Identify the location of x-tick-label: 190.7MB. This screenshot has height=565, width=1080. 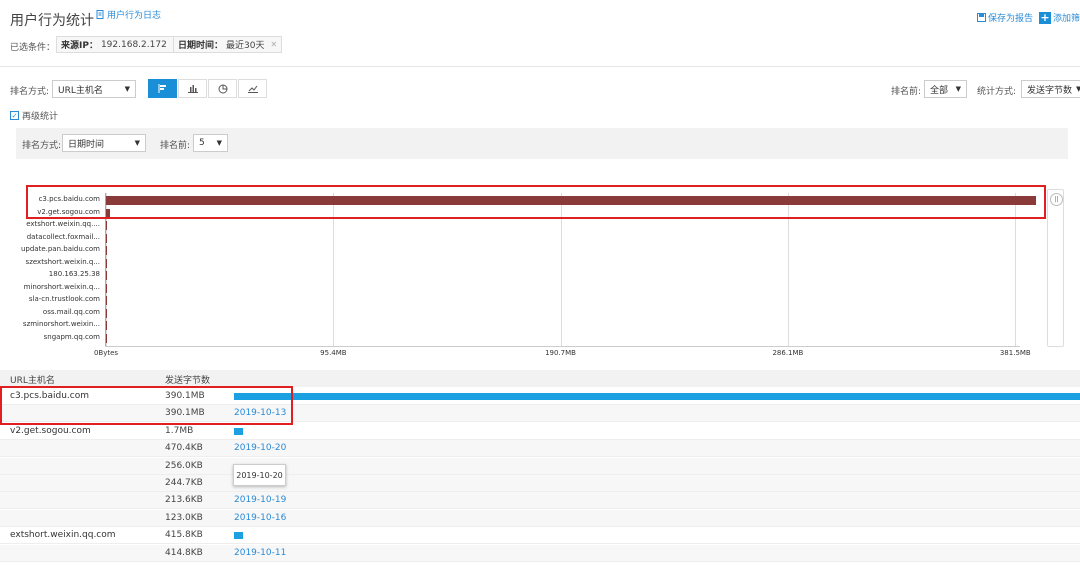
(560, 353).